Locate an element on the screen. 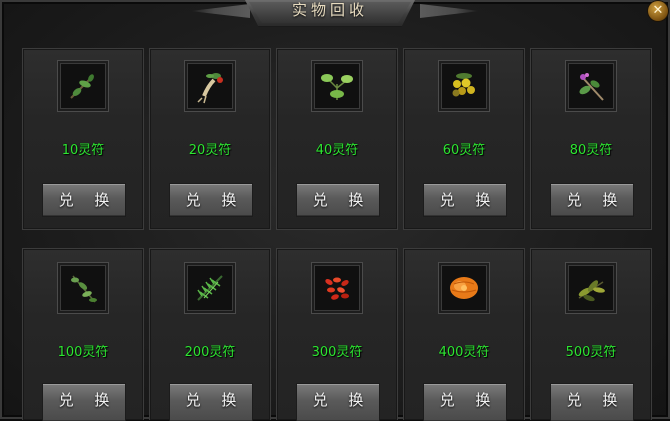  herb-sprig-icon is located at coordinates (82, 86).